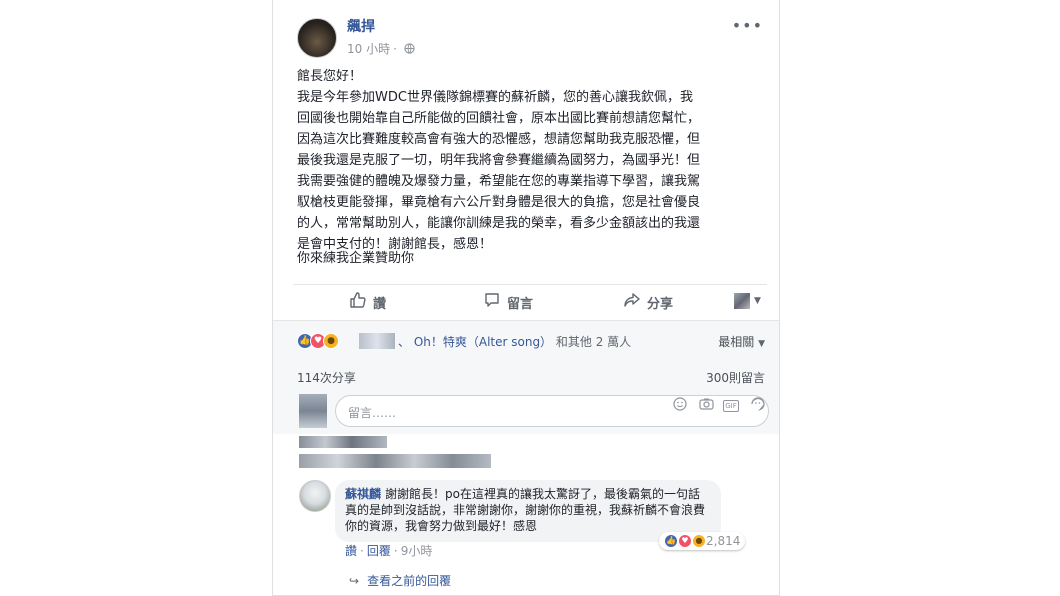 The image size is (1060, 596). I want to click on blurred-name, so click(377, 341).